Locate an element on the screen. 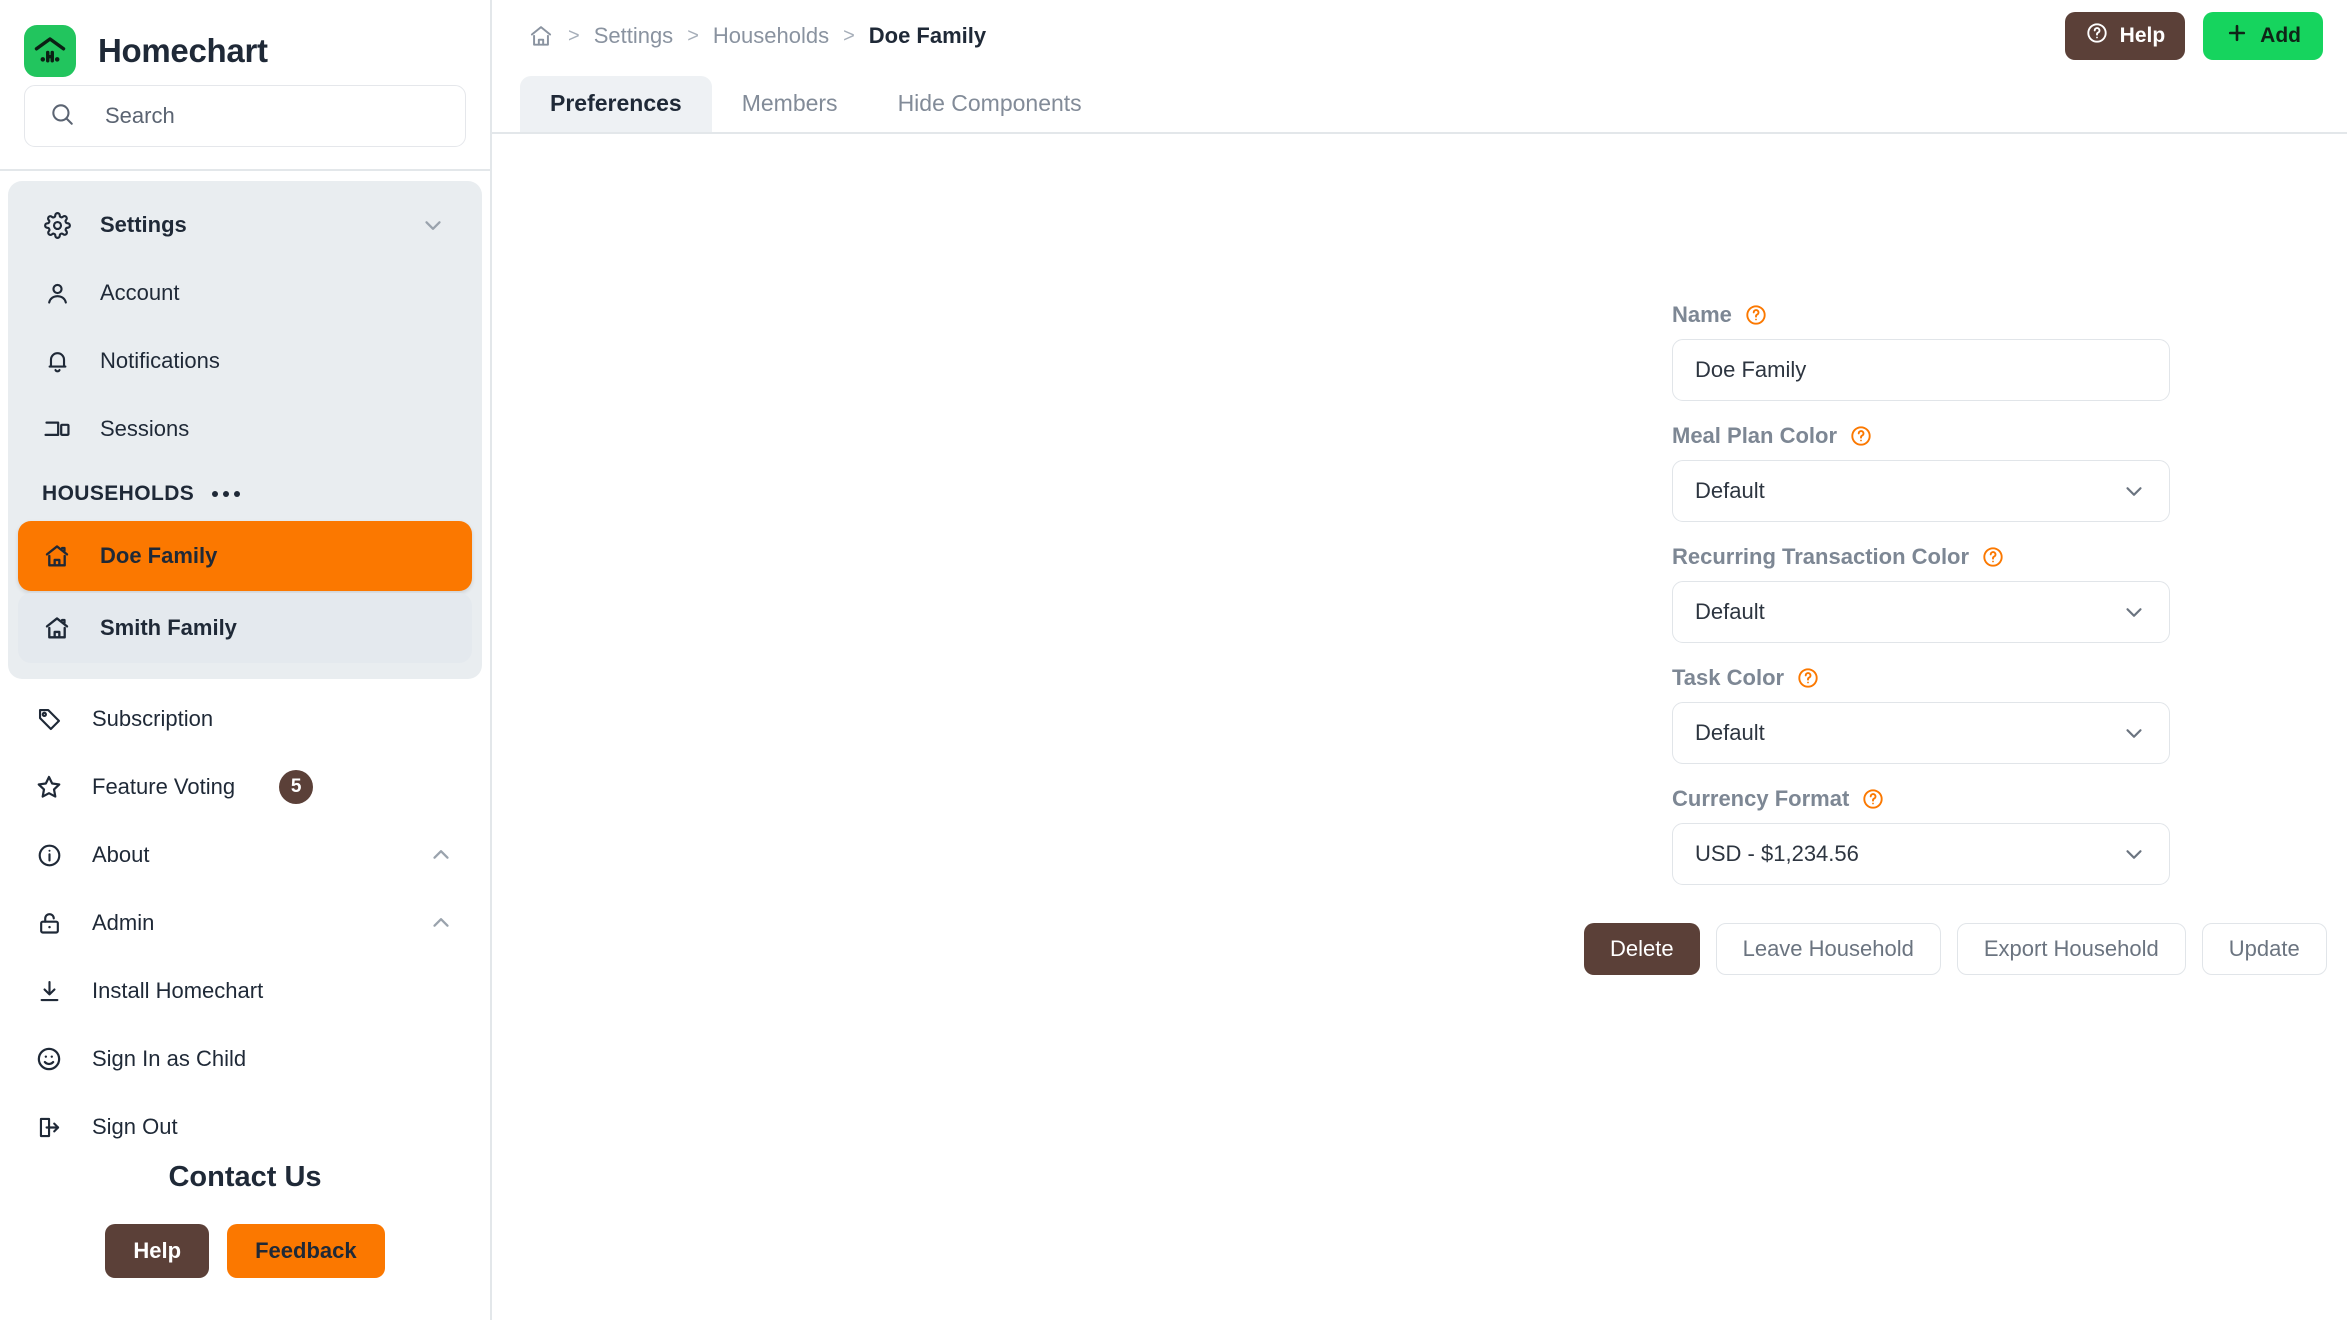  sidebar-item-label: Feature Voting is located at coordinates (164, 786).